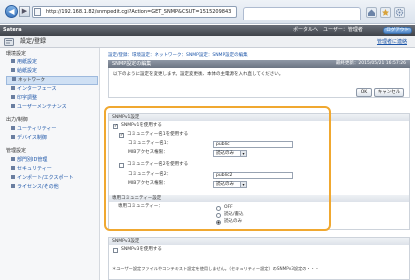 The image size is (415, 280). Describe the element at coordinates (364, 92) in the screenshot. I see `ok-button: OK` at that location.